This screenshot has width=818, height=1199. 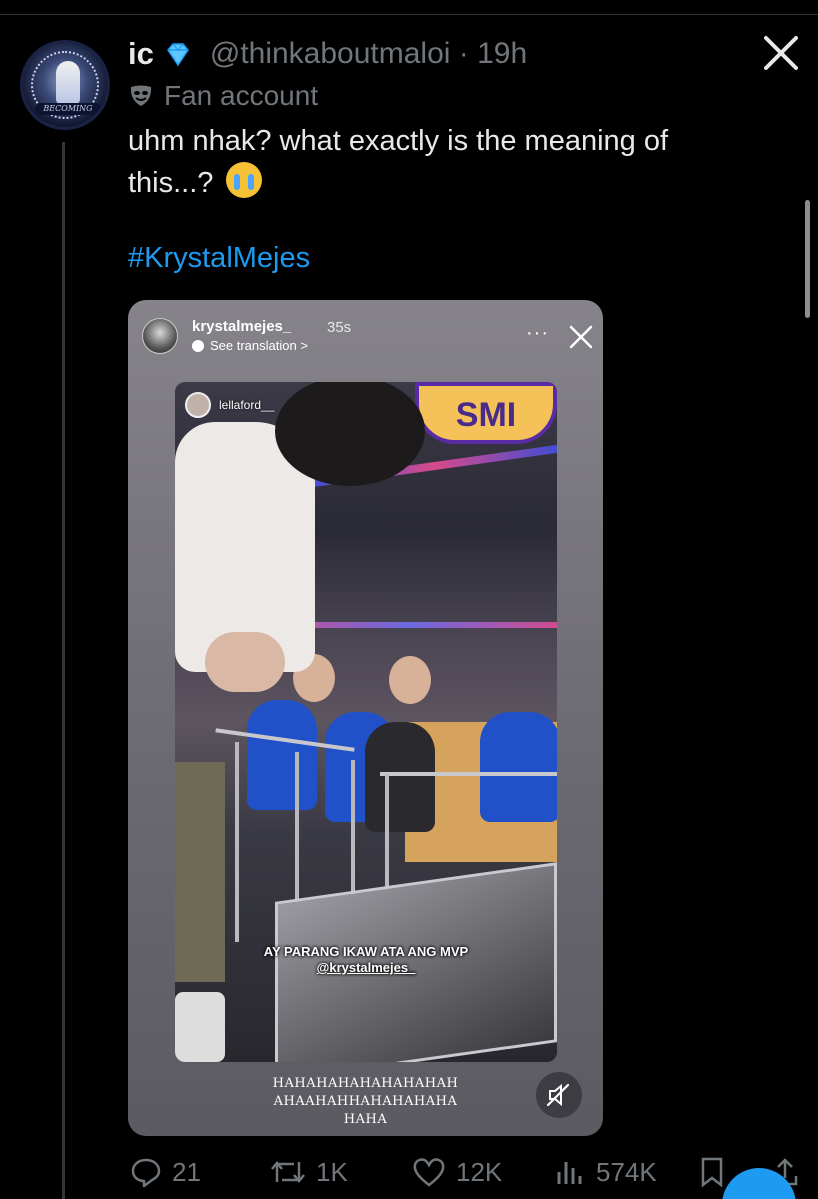 What do you see at coordinates (63, 670) in the screenshot?
I see `thread-line` at bounding box center [63, 670].